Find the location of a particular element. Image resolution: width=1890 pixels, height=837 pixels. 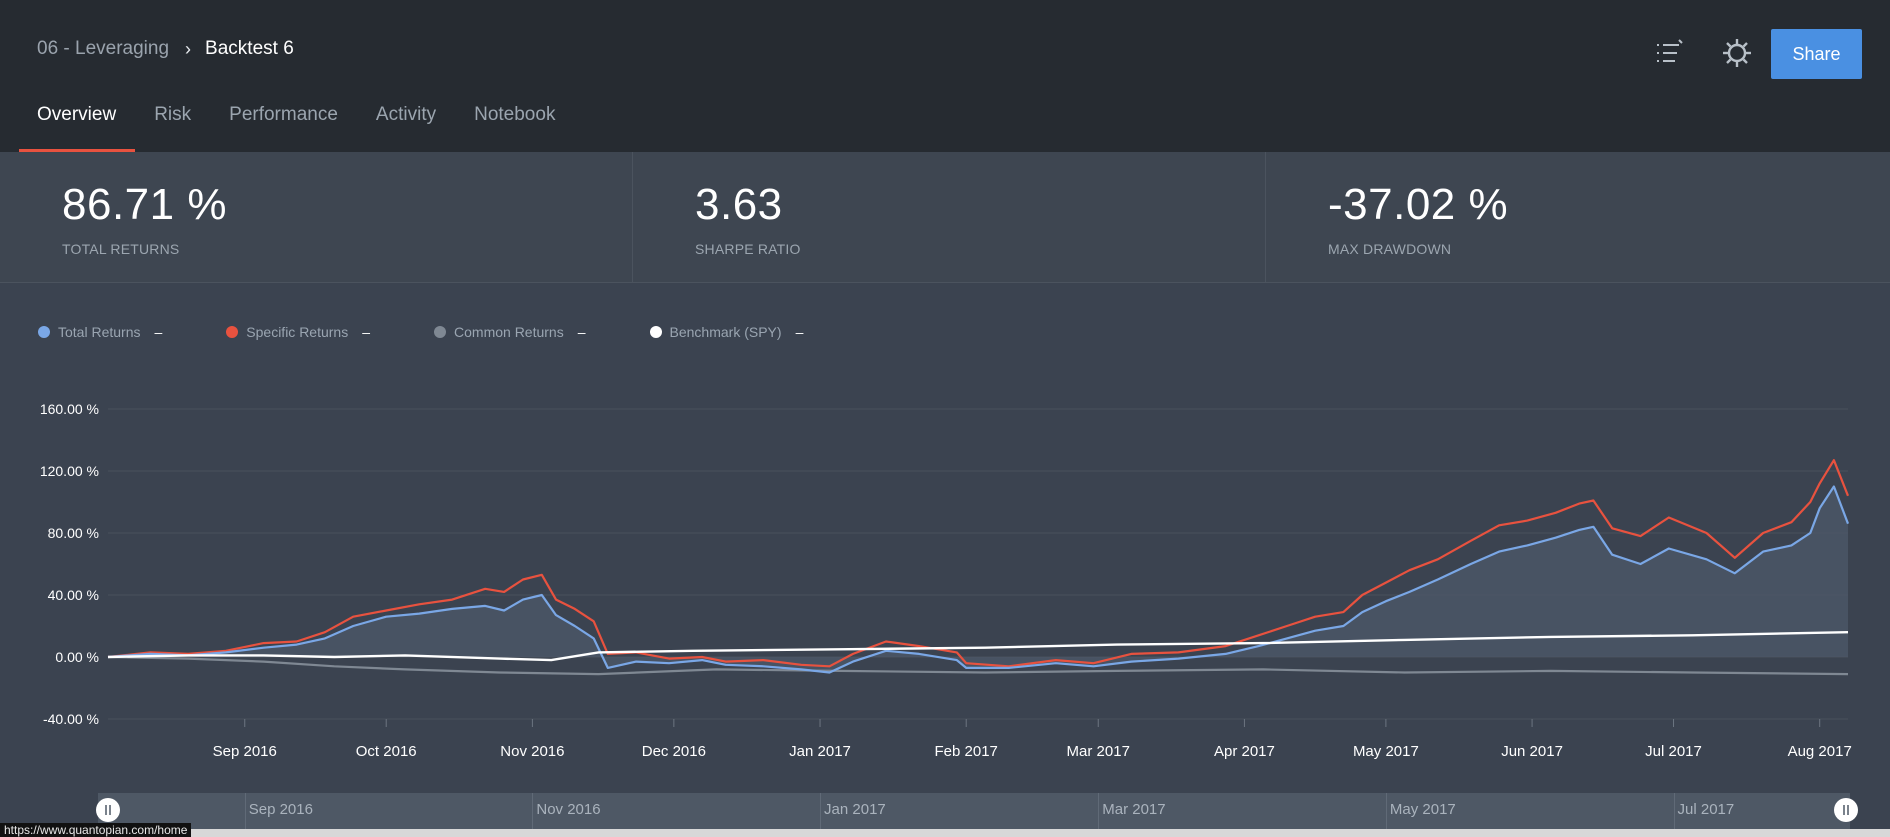

sharpe-ratio-label: SHARPE RATIO is located at coordinates (748, 249).